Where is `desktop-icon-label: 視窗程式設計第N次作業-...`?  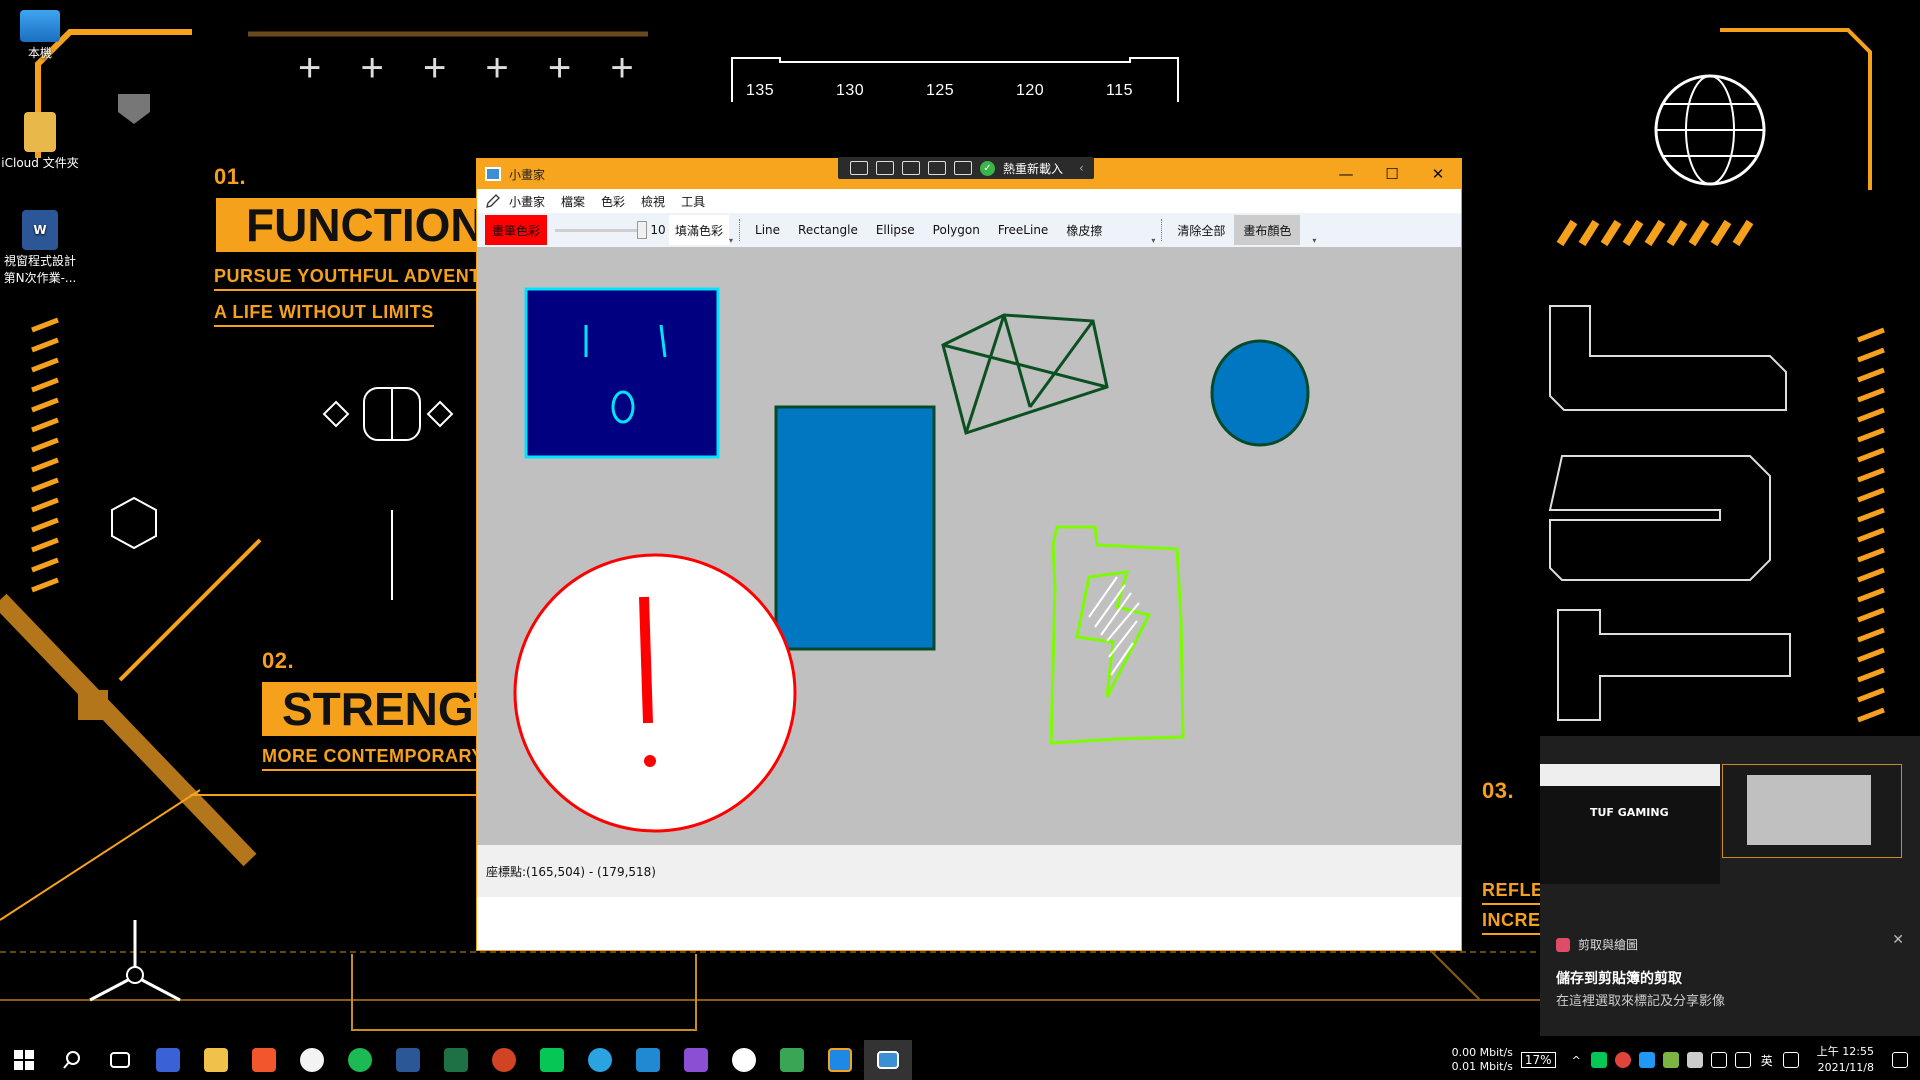
desktop-icon-label: 視窗程式設計第N次作業-... is located at coordinates (40, 269).